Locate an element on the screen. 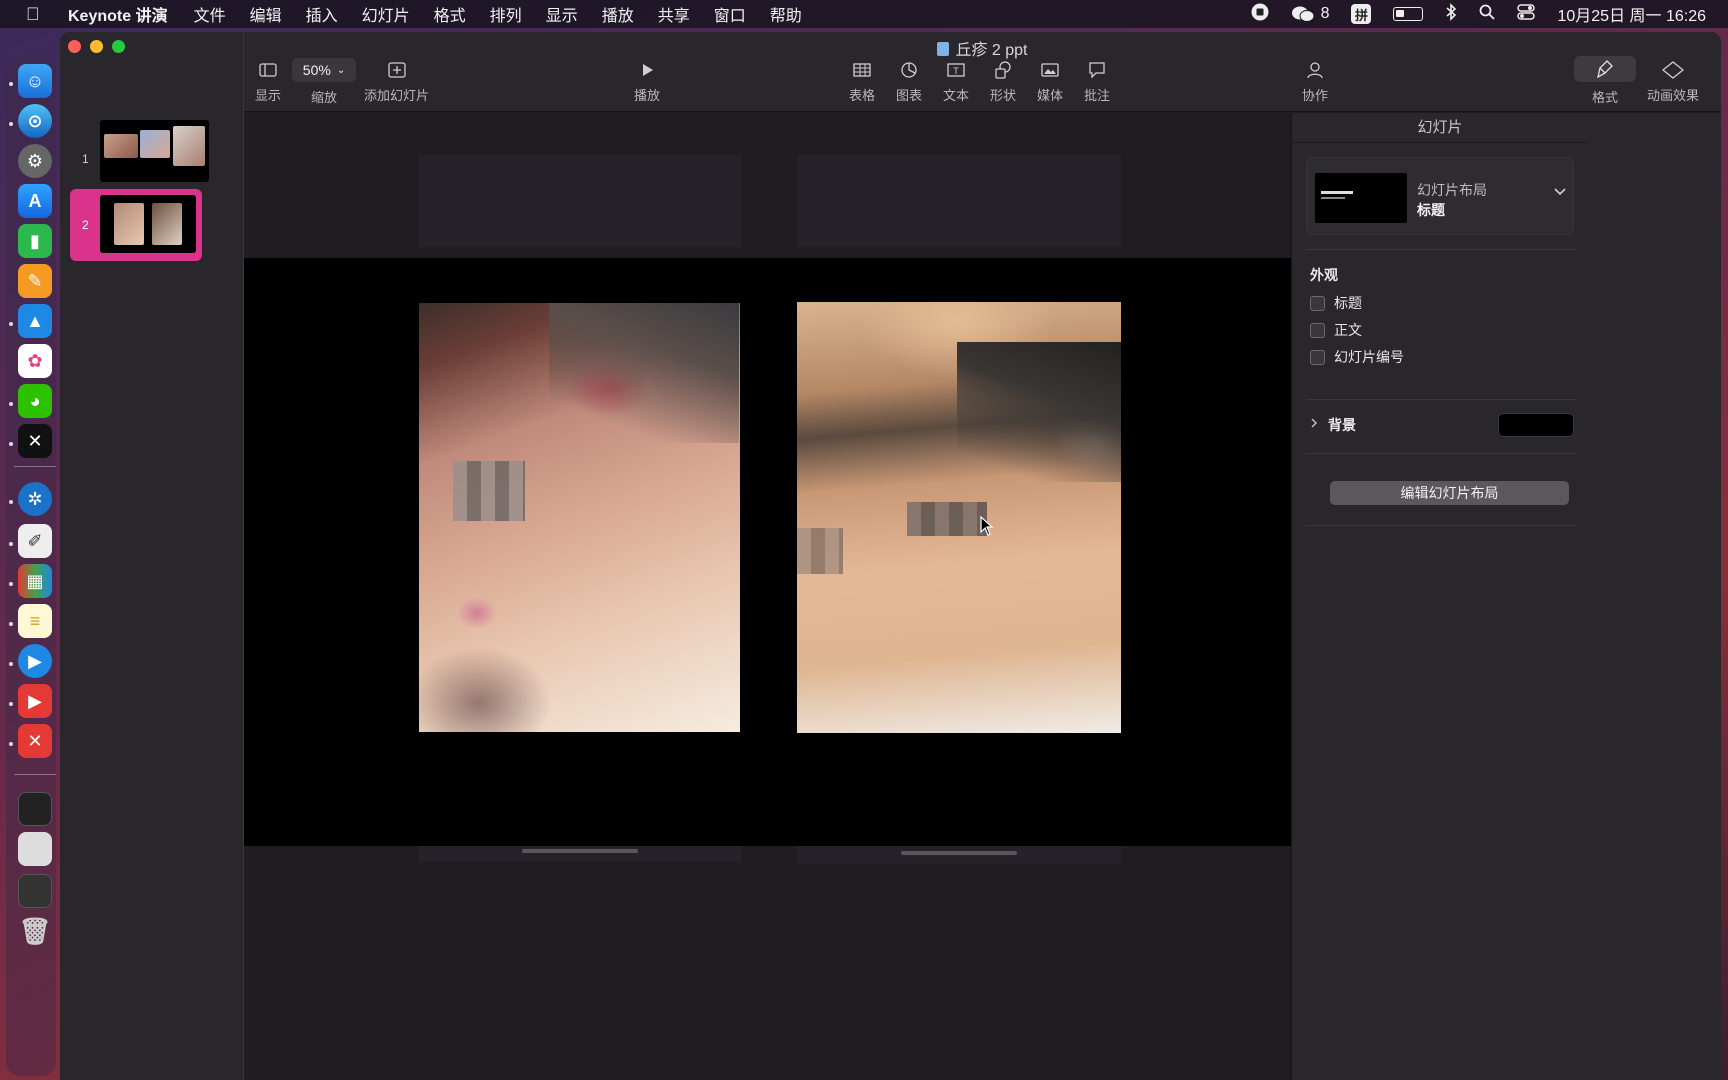 The image size is (1728, 1080). play-button: 播放 is located at coordinates (647, 82).